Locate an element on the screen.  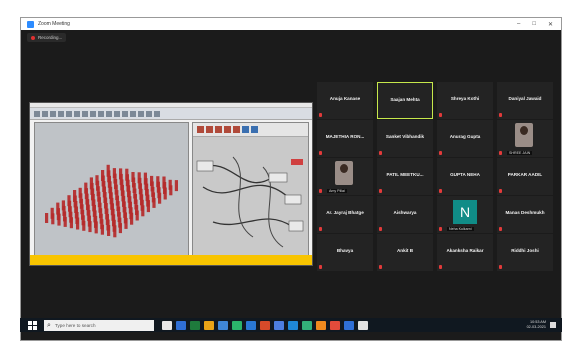
participant-tile: Daniyal Jawaid is located at coordinates (525, 100).